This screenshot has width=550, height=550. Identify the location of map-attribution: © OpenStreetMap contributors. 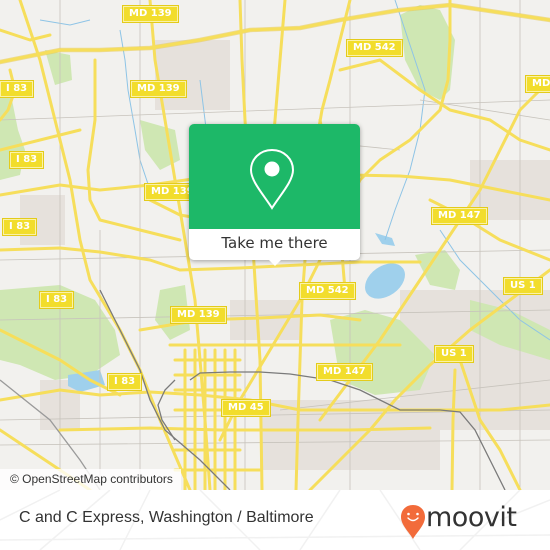
(90, 479).